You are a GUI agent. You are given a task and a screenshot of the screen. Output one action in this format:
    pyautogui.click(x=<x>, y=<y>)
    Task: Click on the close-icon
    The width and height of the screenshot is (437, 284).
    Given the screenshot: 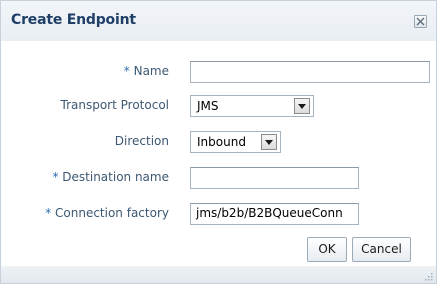 What is the action you would take?
    pyautogui.click(x=420, y=21)
    